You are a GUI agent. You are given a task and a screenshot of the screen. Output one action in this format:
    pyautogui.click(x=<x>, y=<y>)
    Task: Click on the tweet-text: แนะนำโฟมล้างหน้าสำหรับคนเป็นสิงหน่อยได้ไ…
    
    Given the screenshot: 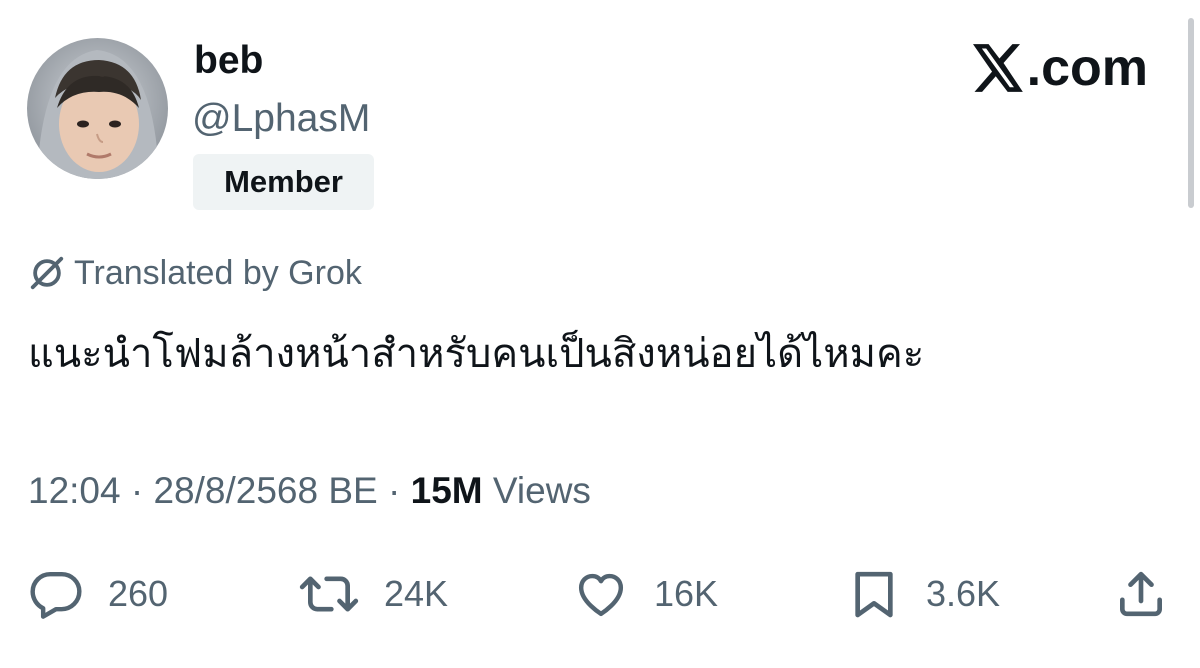 What is the action you would take?
    pyautogui.click(x=476, y=354)
    